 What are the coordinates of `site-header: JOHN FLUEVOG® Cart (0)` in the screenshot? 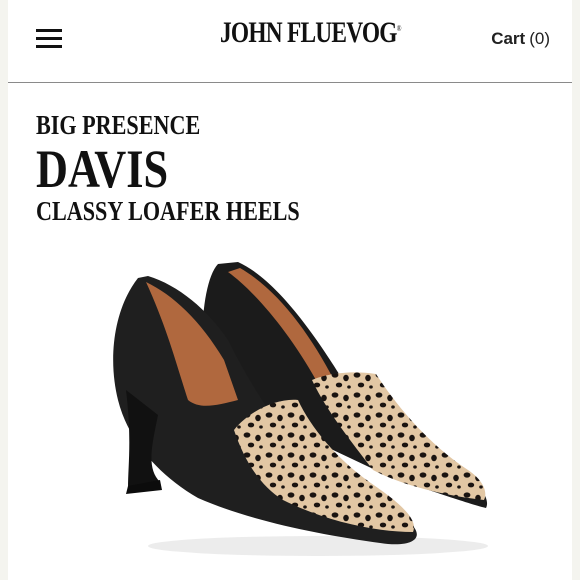 It's located at (290, 41).